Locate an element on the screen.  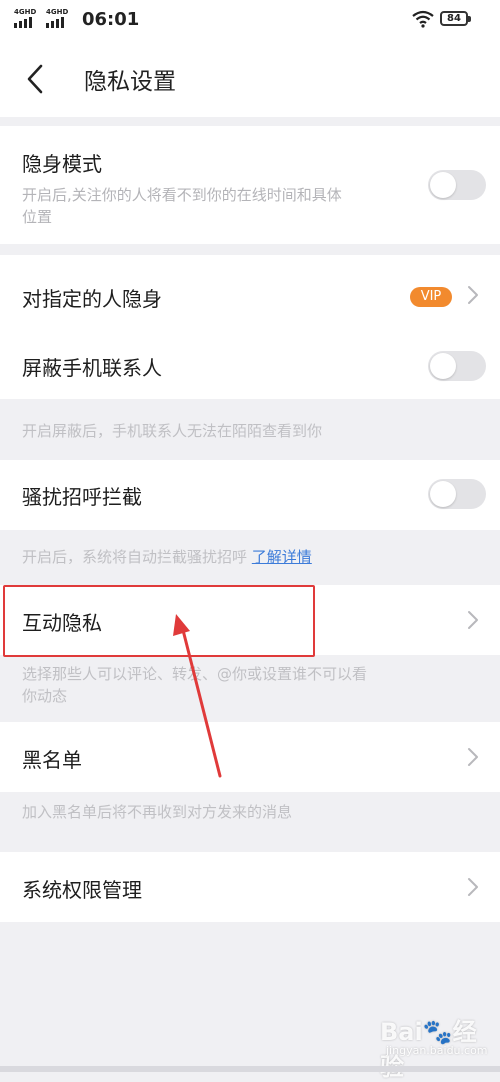
wifi-icon is located at coordinates (423, 19).